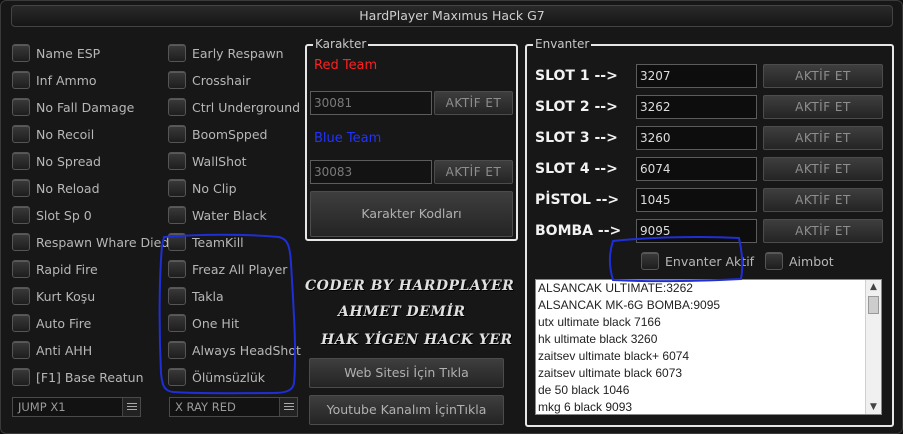 The height and width of the screenshot is (434, 903). What do you see at coordinates (66, 80) in the screenshot?
I see `checkbox-label: Inf Ammo` at bounding box center [66, 80].